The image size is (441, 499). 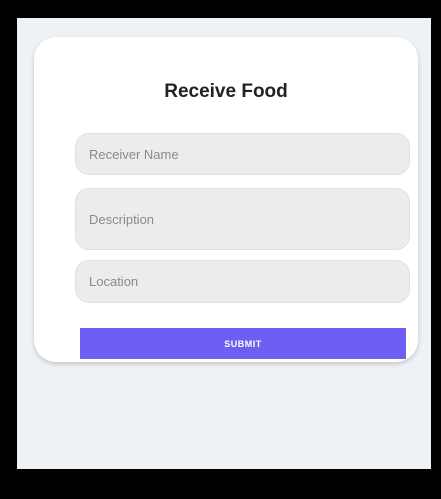 What do you see at coordinates (242, 219) in the screenshot?
I see `description-input: Description` at bounding box center [242, 219].